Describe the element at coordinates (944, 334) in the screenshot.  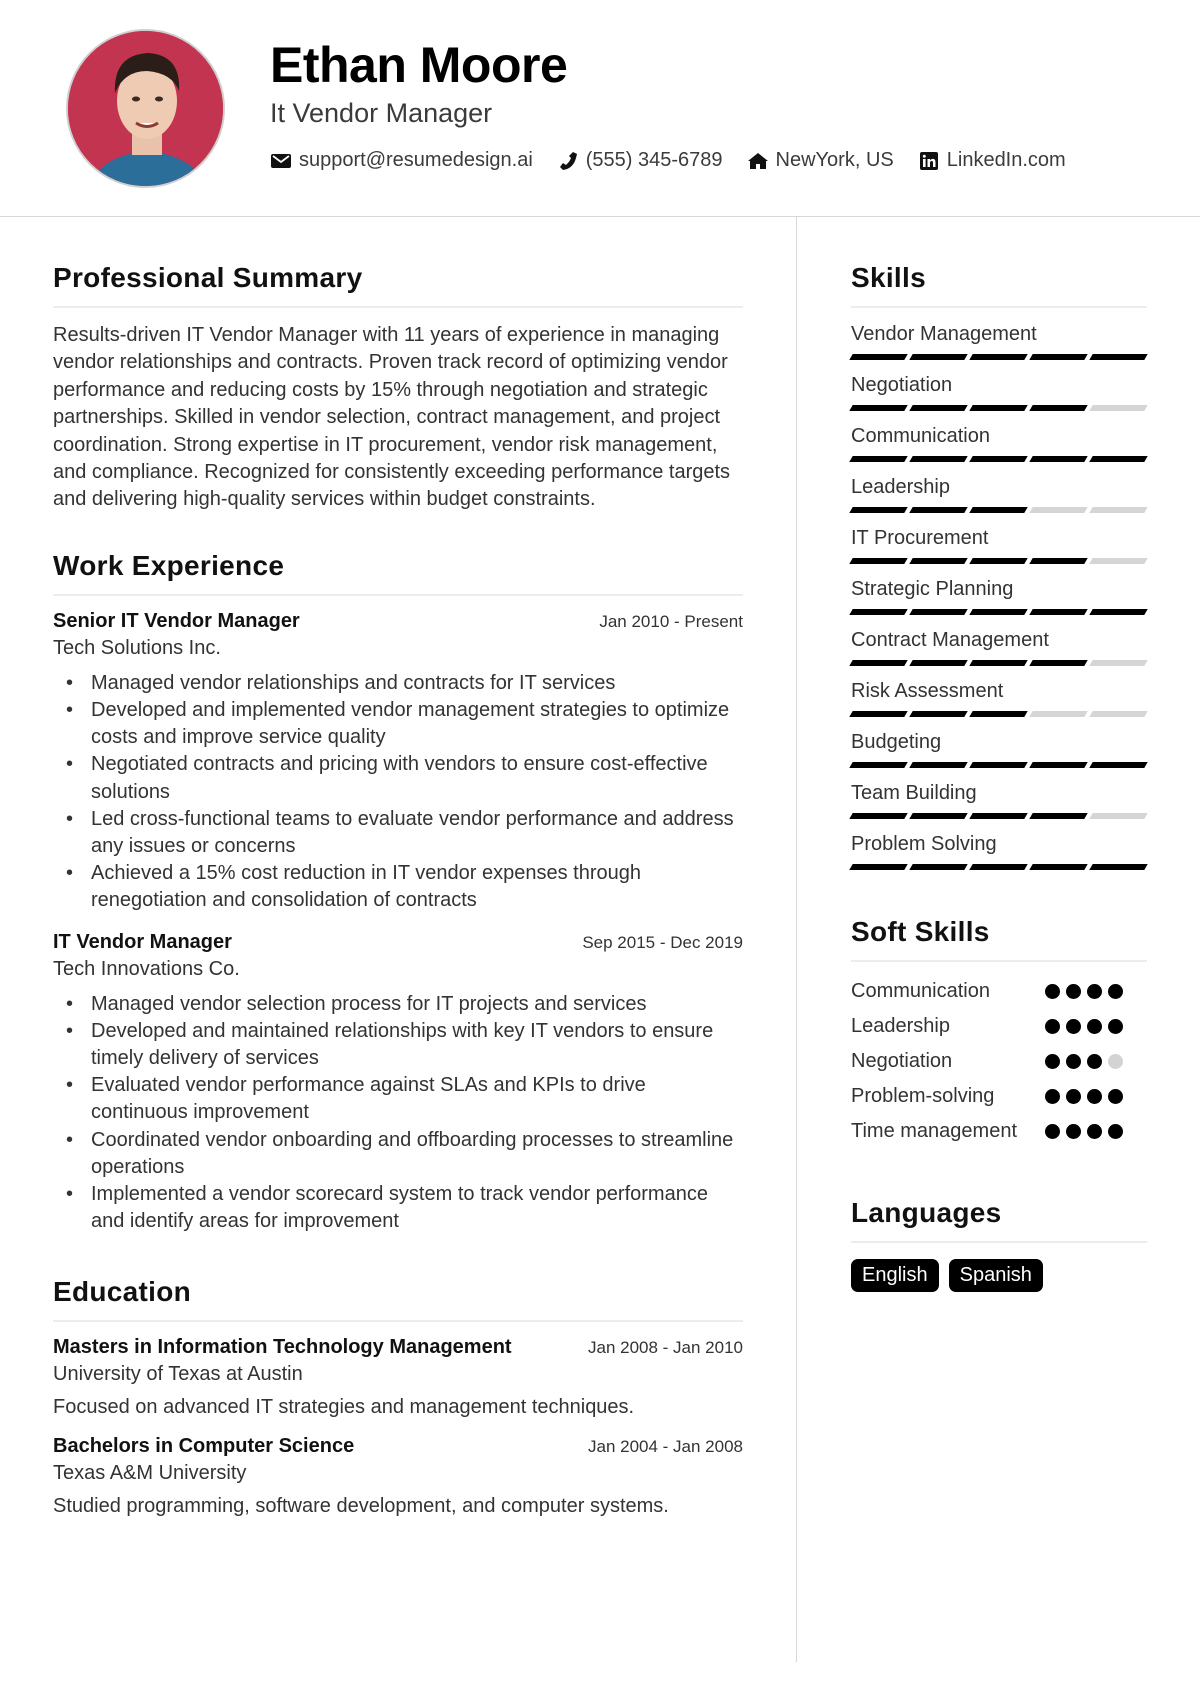
I see `skill-name: Vendor Management` at that location.